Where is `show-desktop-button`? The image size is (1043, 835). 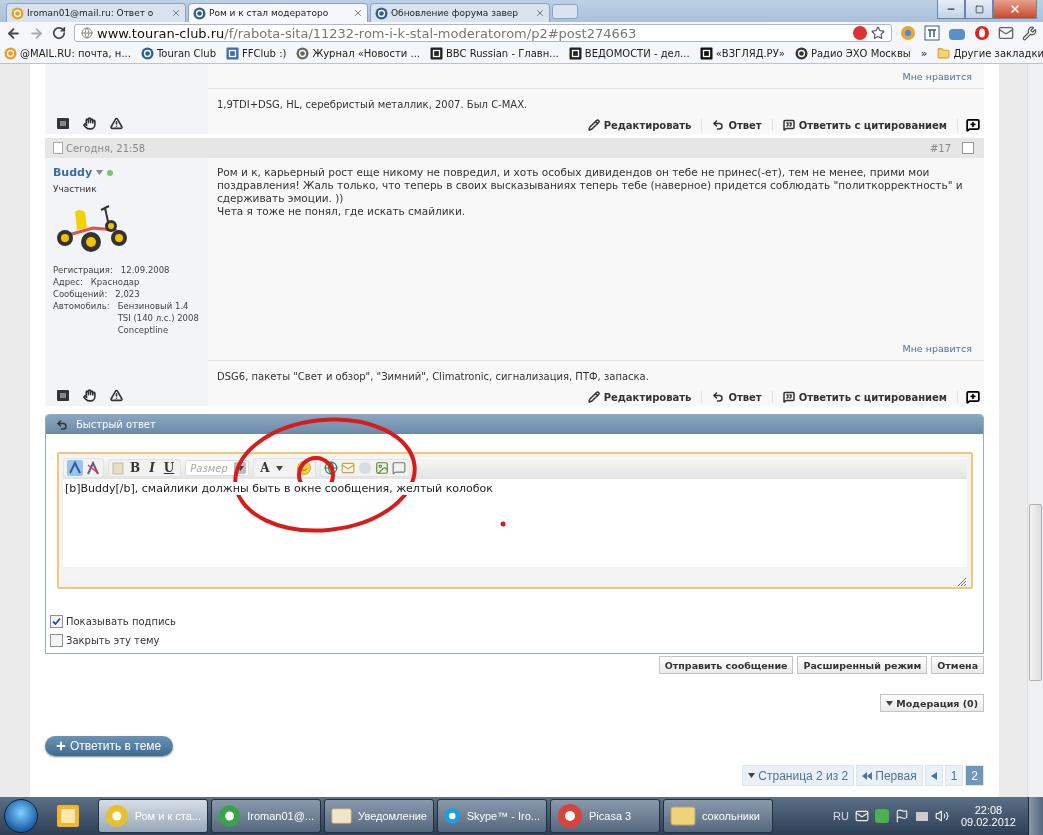 show-desktop-button is located at coordinates (1035, 816).